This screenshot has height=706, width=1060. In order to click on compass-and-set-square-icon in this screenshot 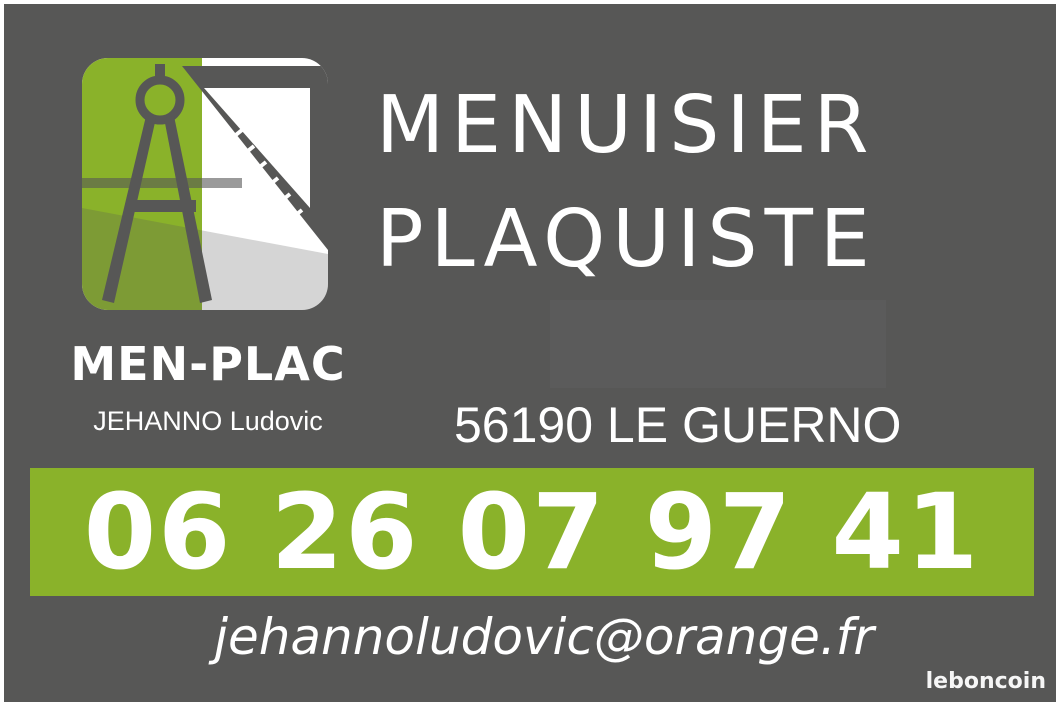, I will do `click(205, 184)`.